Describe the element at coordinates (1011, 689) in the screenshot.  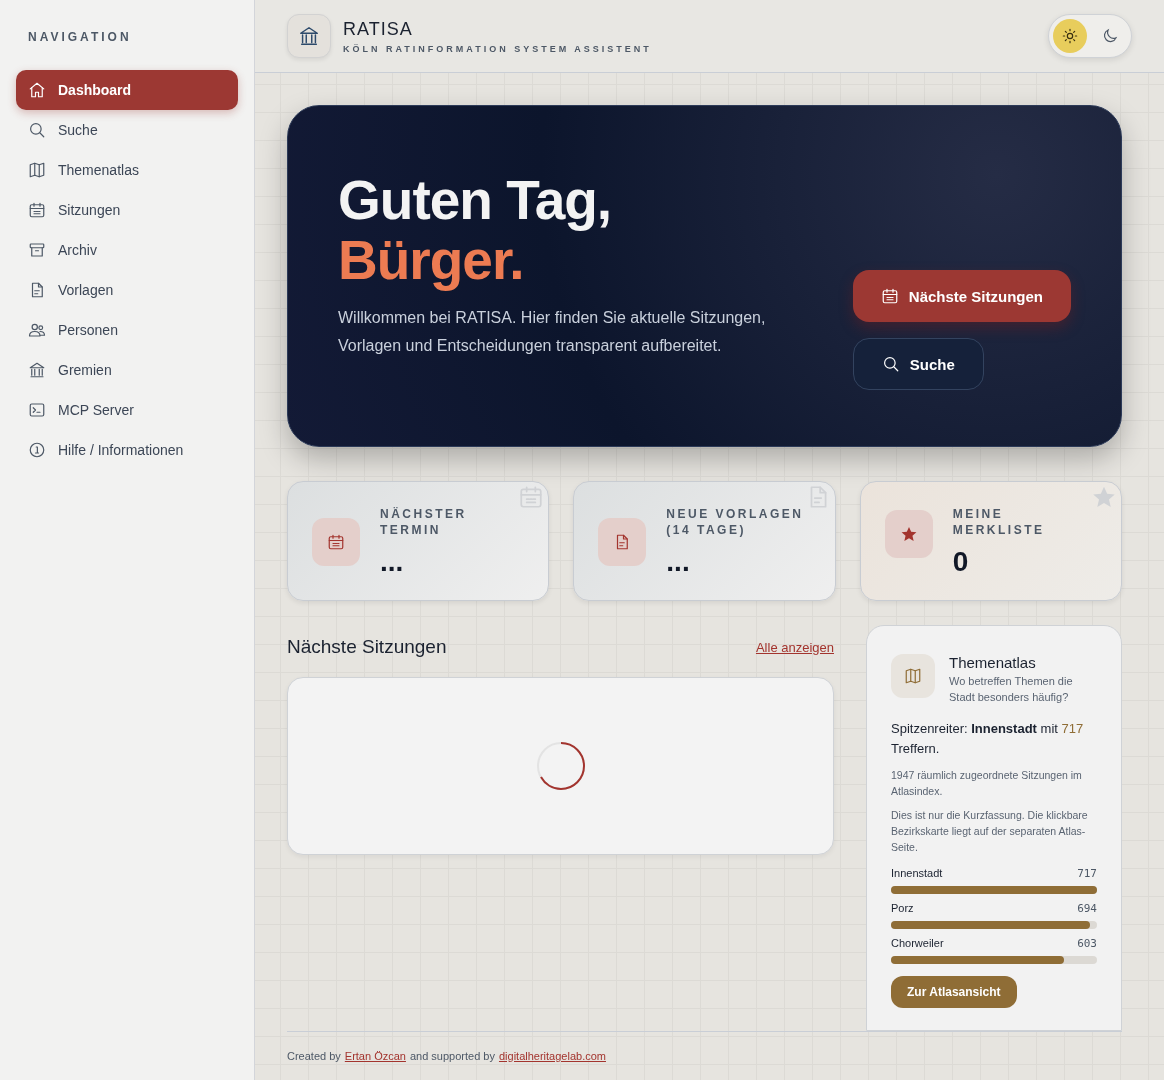
I see `atlas-subtitle: Wo betreffen Themen die Stadt besonders häufig?` at that location.